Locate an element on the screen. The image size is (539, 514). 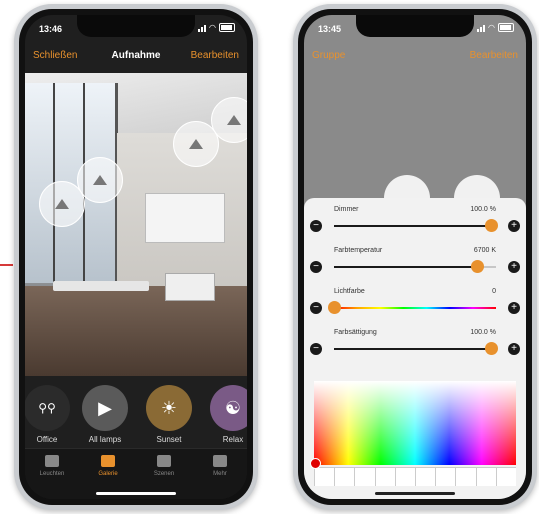
sun-icon: ☀ is located at coordinates (169, 408).